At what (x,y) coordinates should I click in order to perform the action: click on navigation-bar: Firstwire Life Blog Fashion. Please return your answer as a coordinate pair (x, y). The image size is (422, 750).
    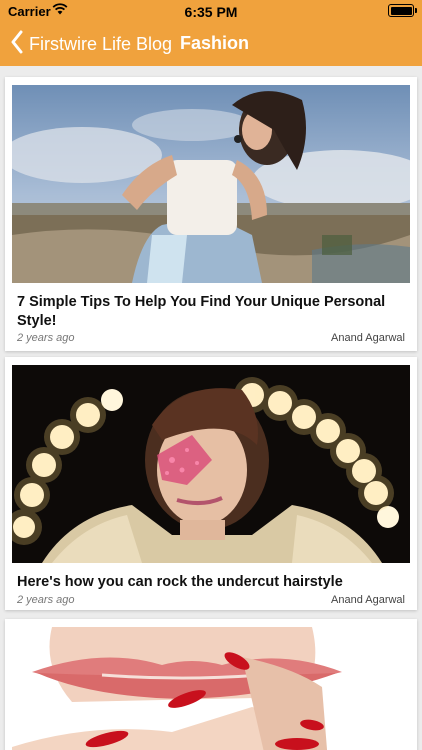
    Looking at the image, I should click on (211, 44).